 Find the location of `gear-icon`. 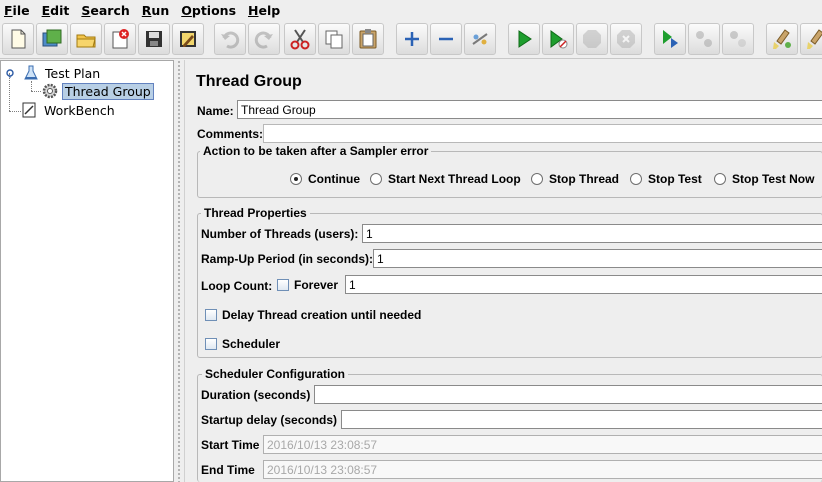

gear-icon is located at coordinates (50, 91).